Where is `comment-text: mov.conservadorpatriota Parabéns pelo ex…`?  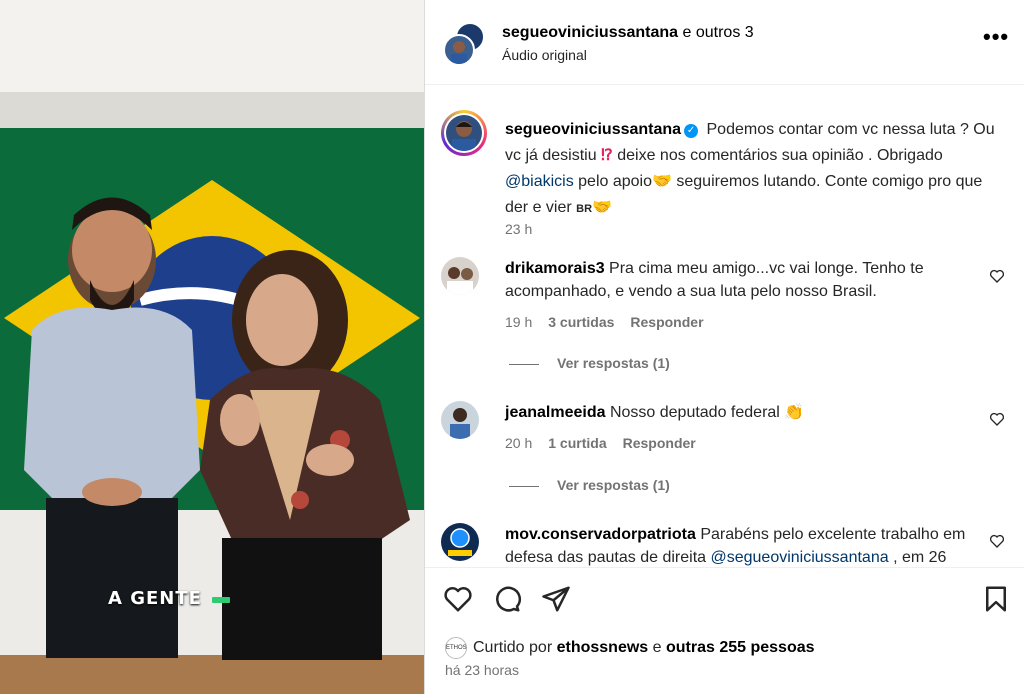 comment-text: mov.conservadorpatriota Parabéns pelo ex… is located at coordinates (740, 545).